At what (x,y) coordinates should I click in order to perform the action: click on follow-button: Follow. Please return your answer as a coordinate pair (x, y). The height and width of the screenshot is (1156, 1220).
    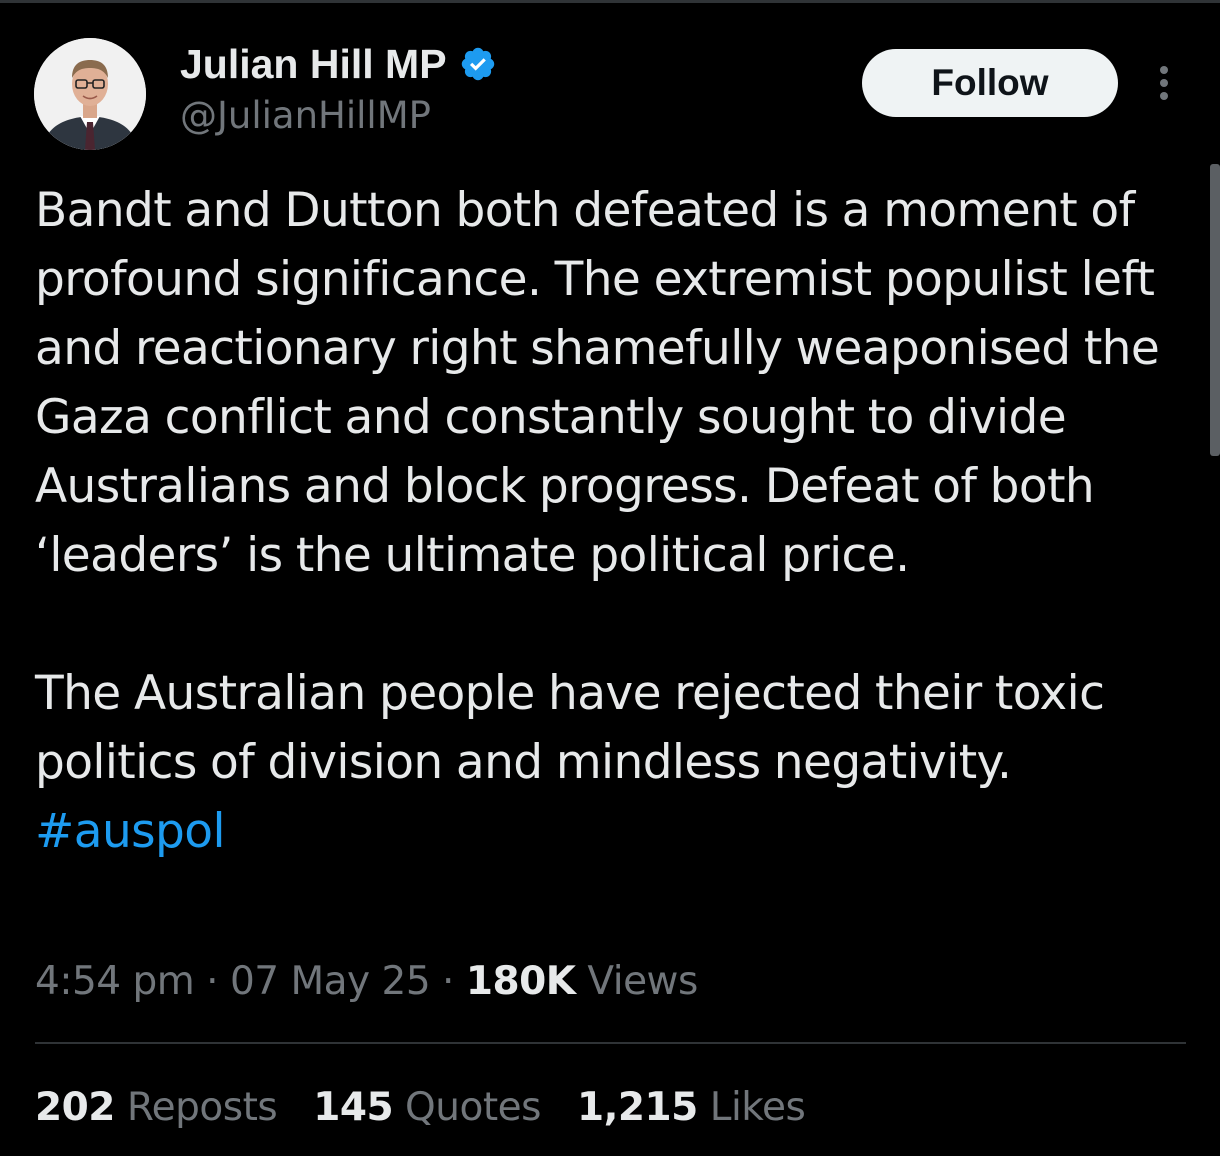
    Looking at the image, I should click on (990, 83).